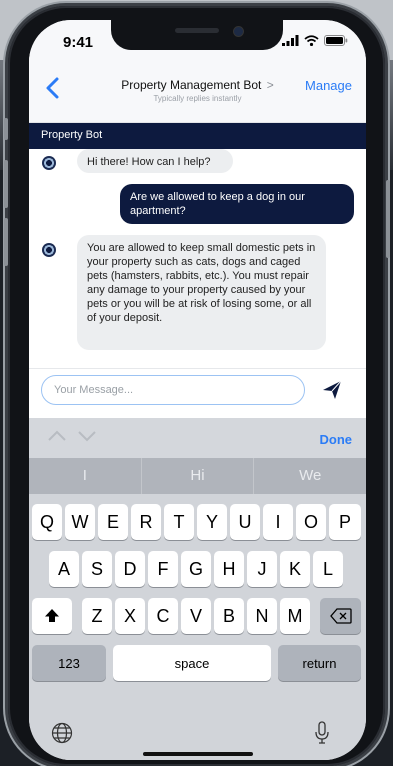 The image size is (393, 766). I want to click on key-x: X, so click(130, 616).